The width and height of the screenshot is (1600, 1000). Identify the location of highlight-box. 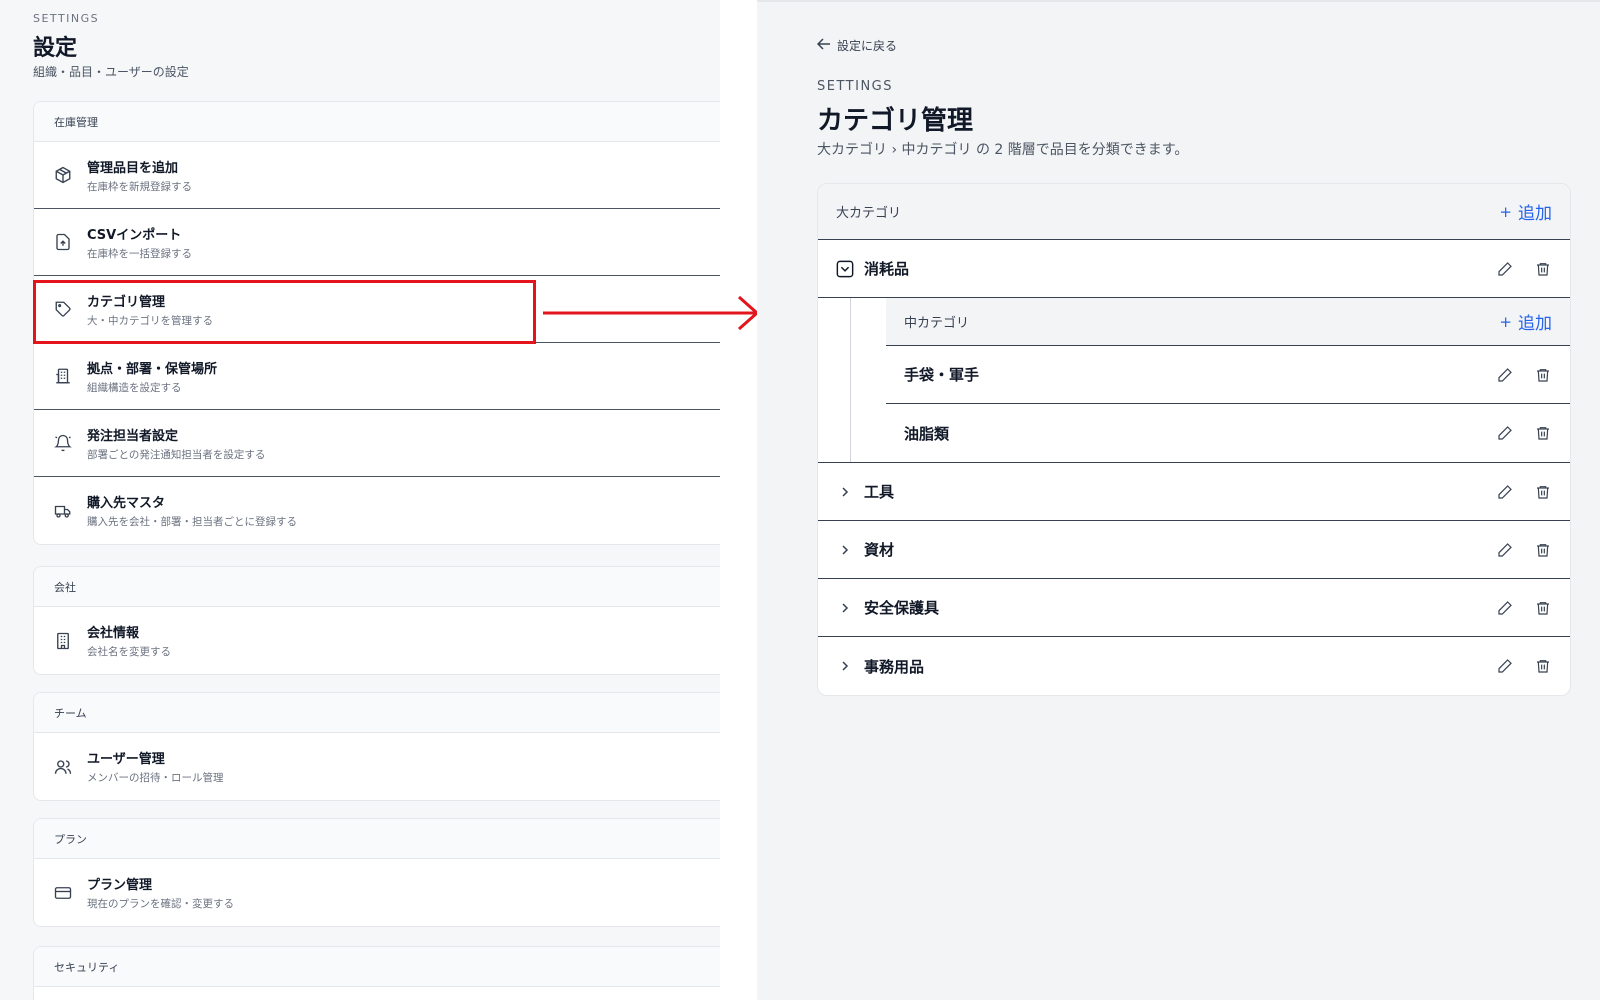
(284, 312).